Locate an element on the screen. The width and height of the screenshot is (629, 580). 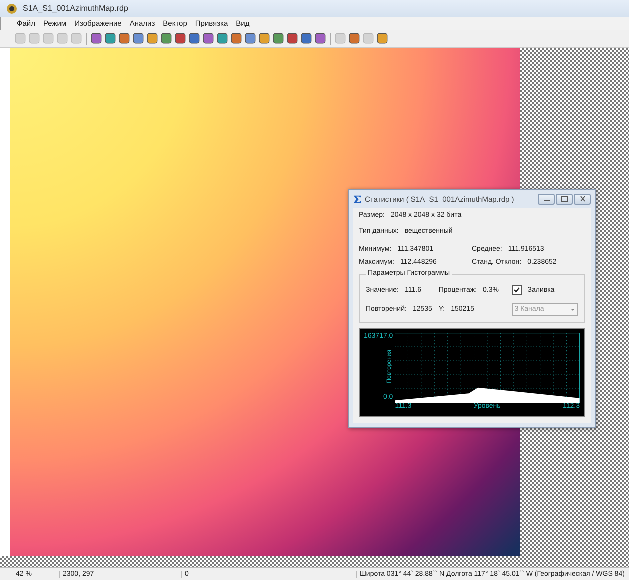
maximize-button is located at coordinates (564, 199).